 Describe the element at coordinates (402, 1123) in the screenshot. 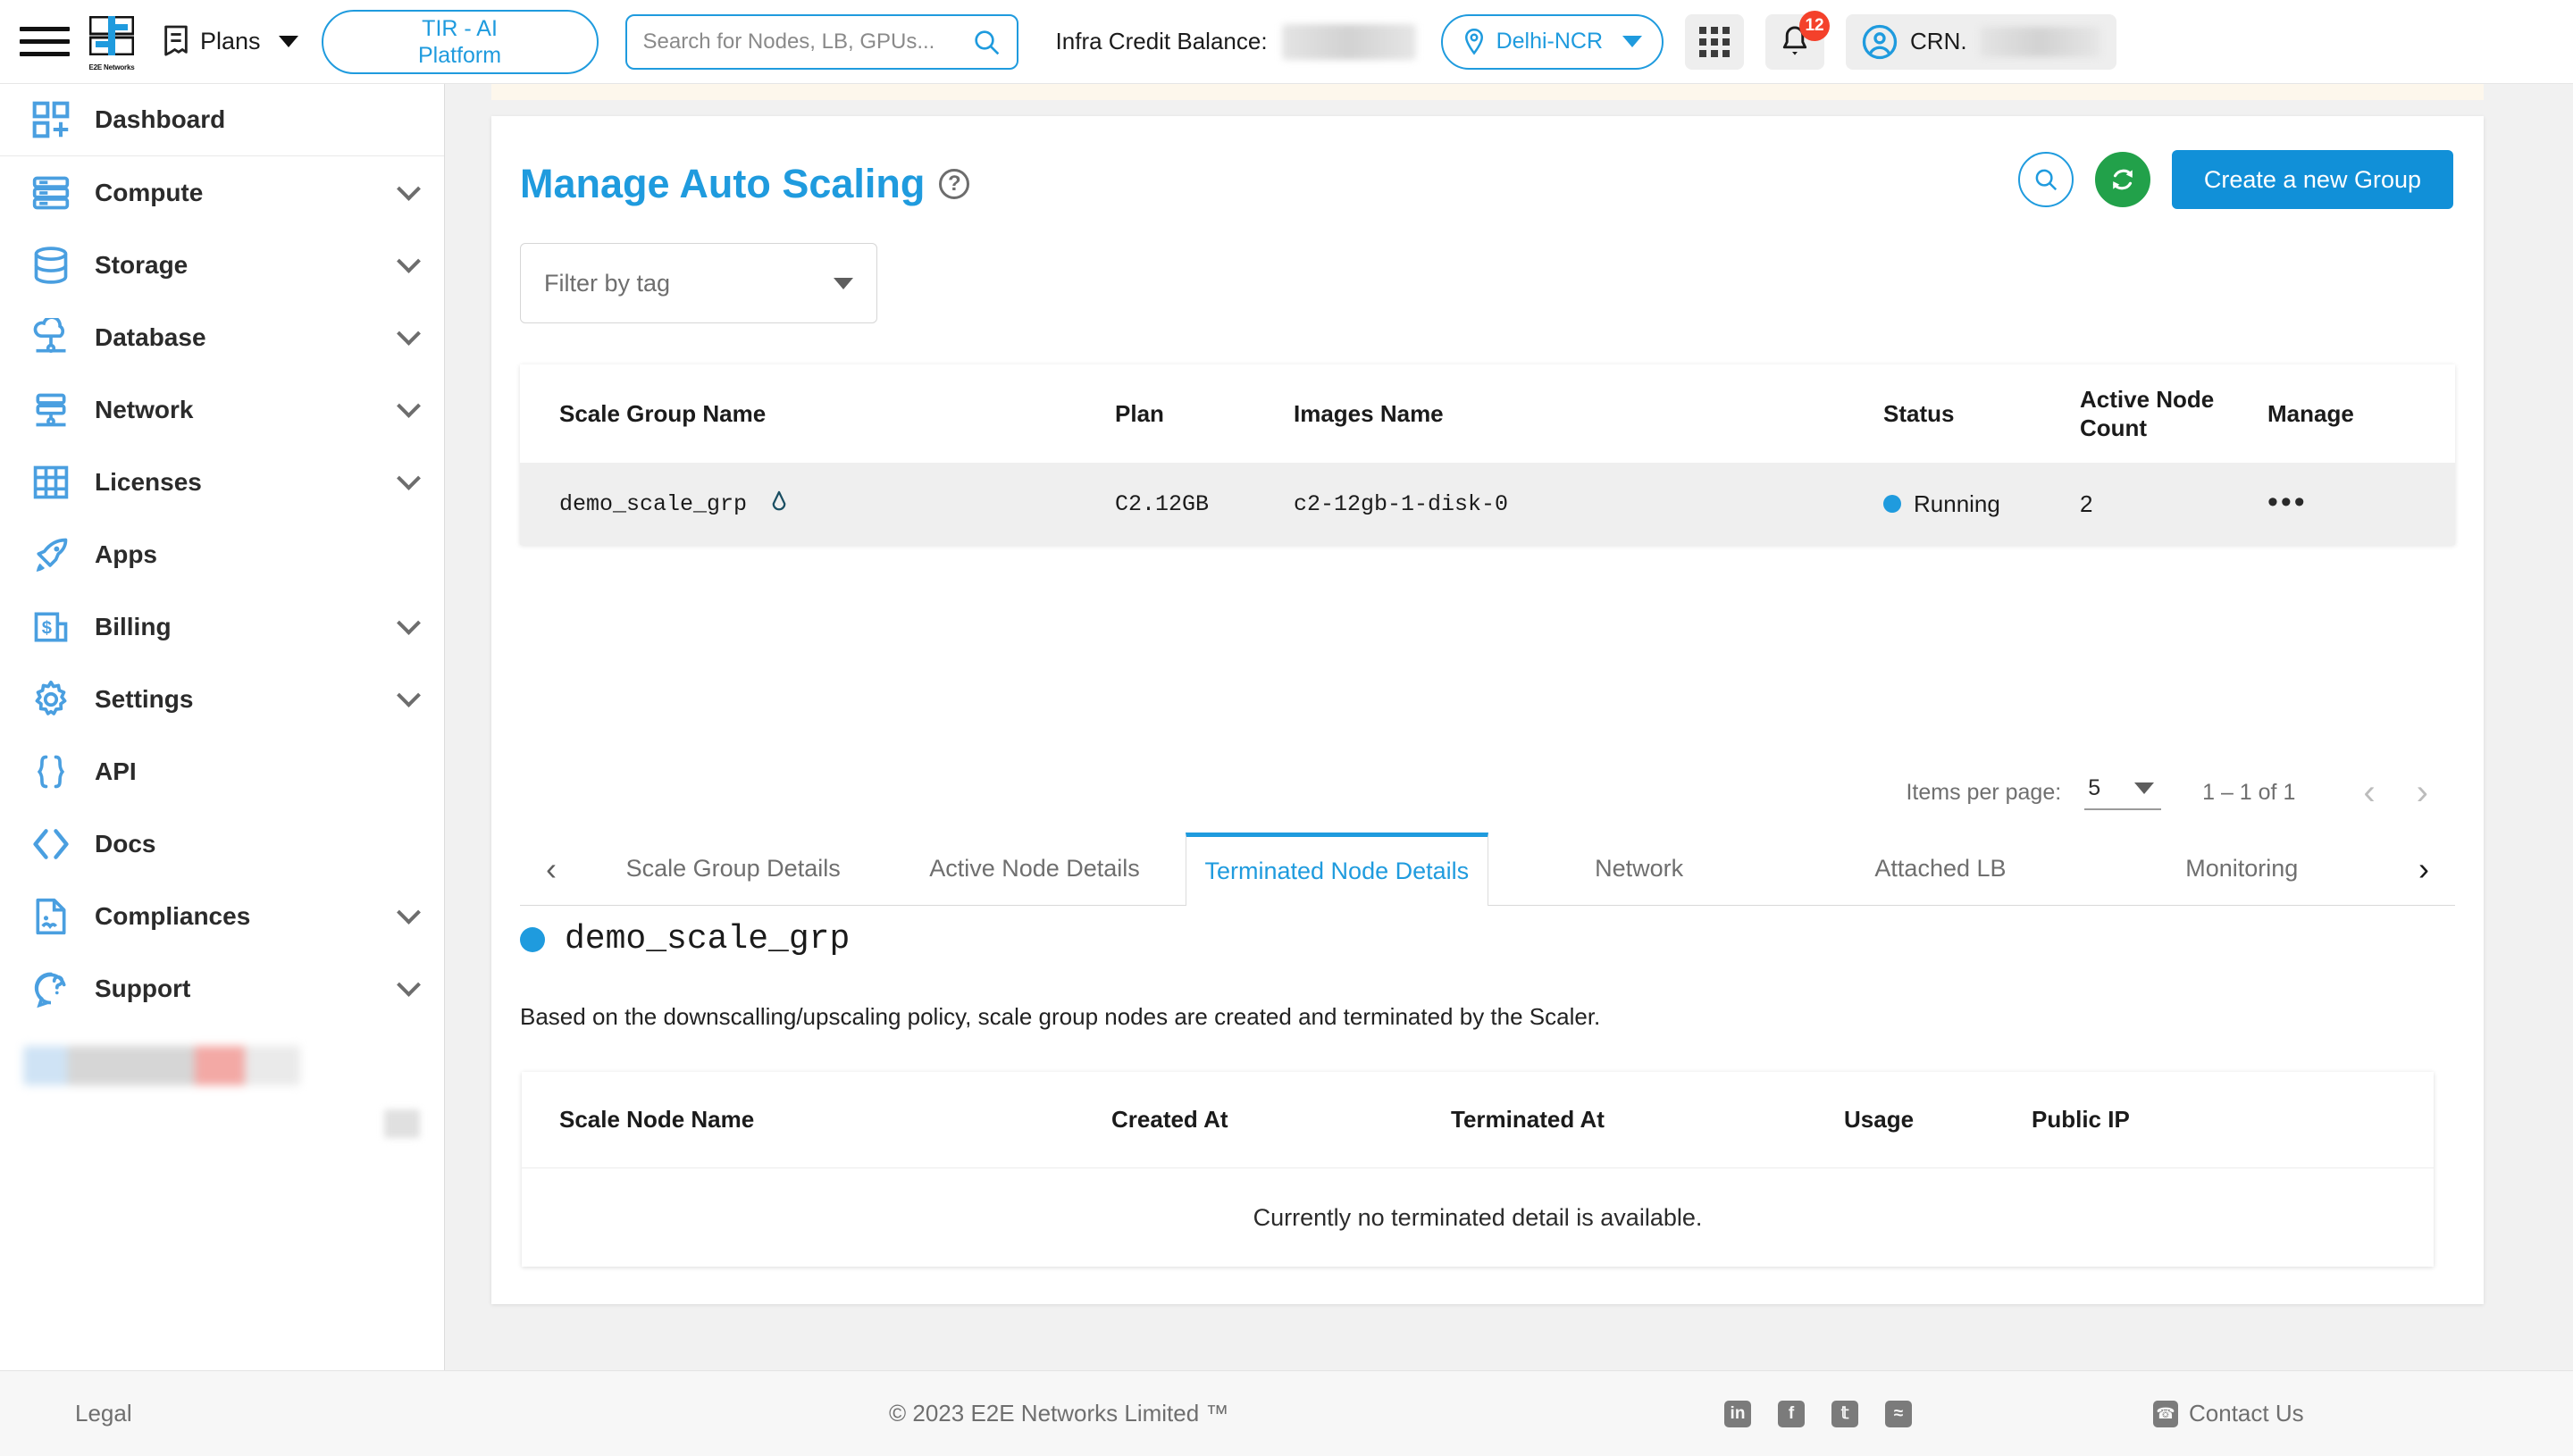

I see `account-chevron-masked` at that location.